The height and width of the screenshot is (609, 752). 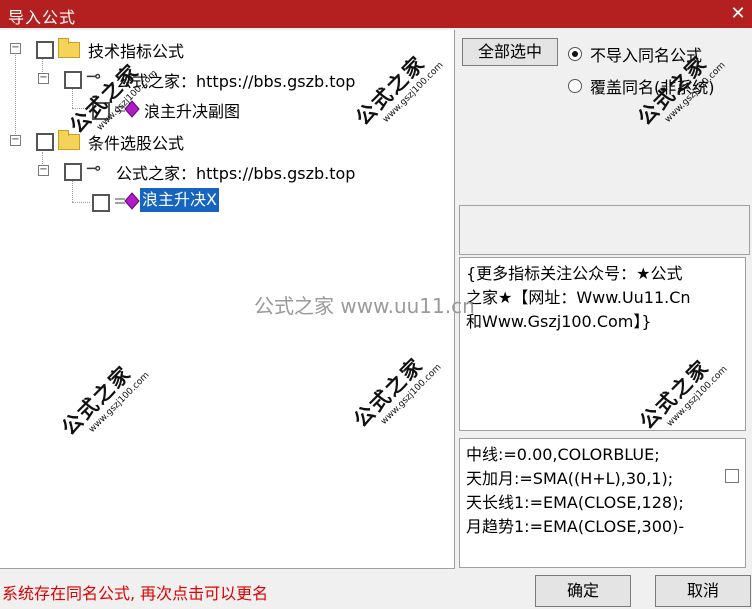 What do you see at coordinates (652, 87) in the screenshot?
I see `radio-label: 覆盖同名(非系统)` at bounding box center [652, 87].